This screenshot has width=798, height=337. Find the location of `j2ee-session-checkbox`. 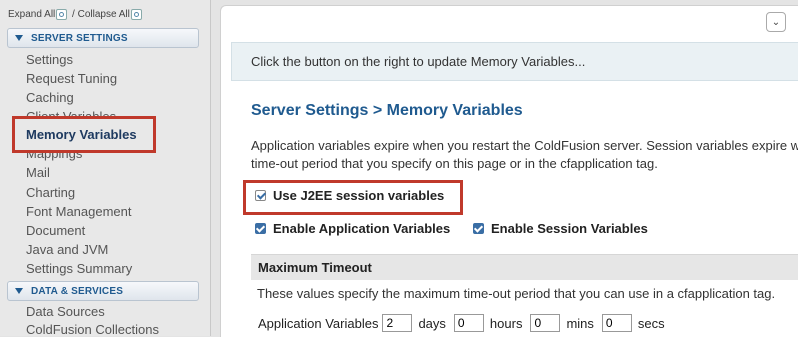

j2ee-session-checkbox is located at coordinates (260, 195).